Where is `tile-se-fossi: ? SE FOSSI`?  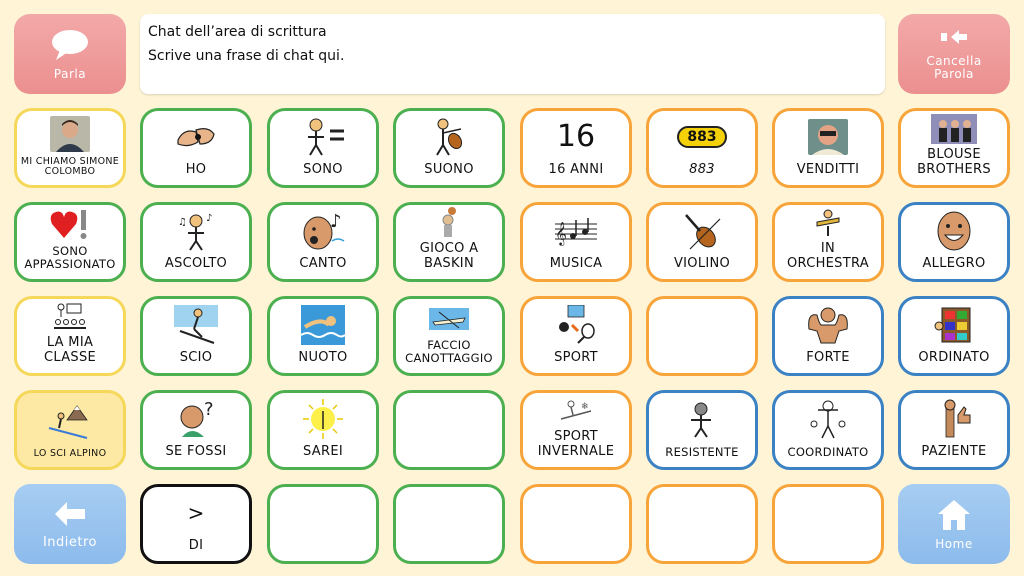 tile-se-fossi: ? SE FOSSI is located at coordinates (196, 430).